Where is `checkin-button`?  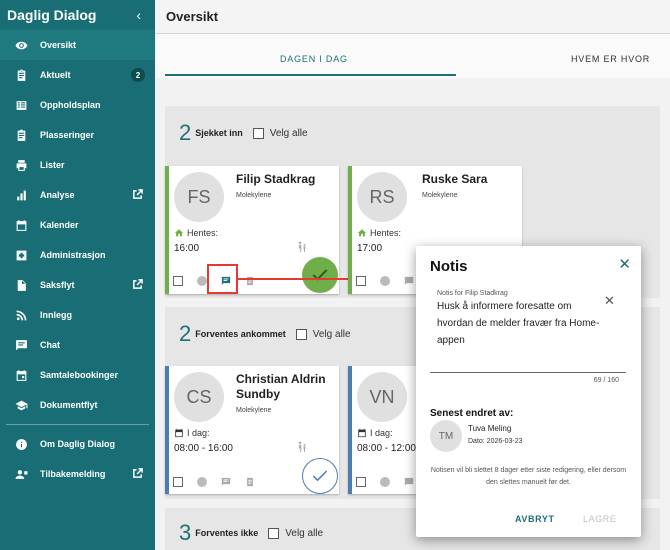
checkin-button is located at coordinates (320, 476).